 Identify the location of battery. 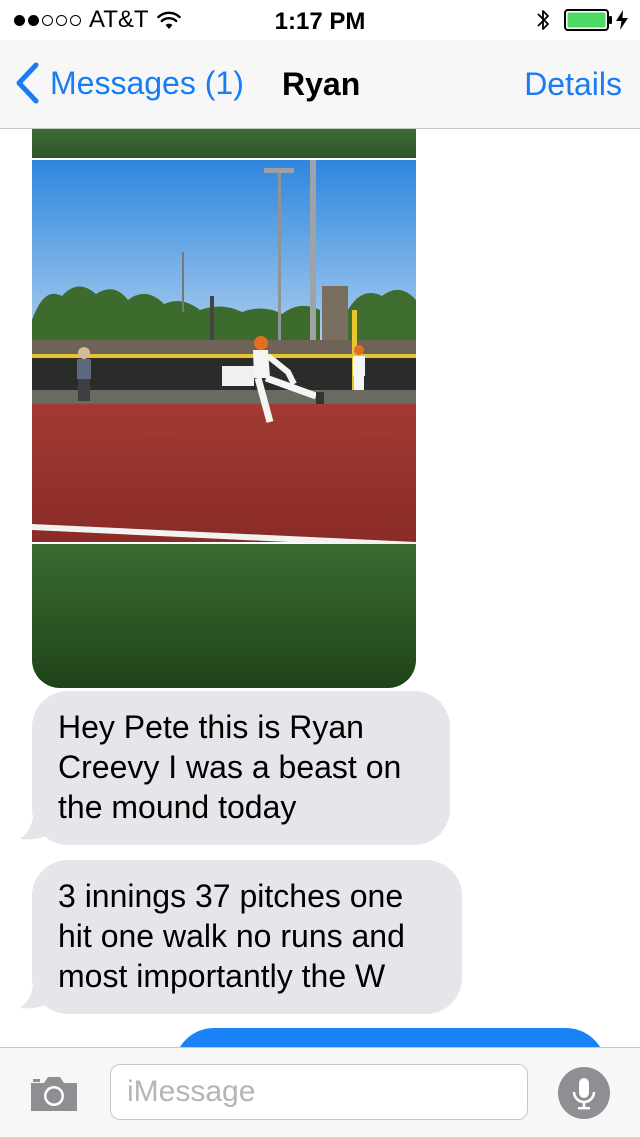
(596, 20).